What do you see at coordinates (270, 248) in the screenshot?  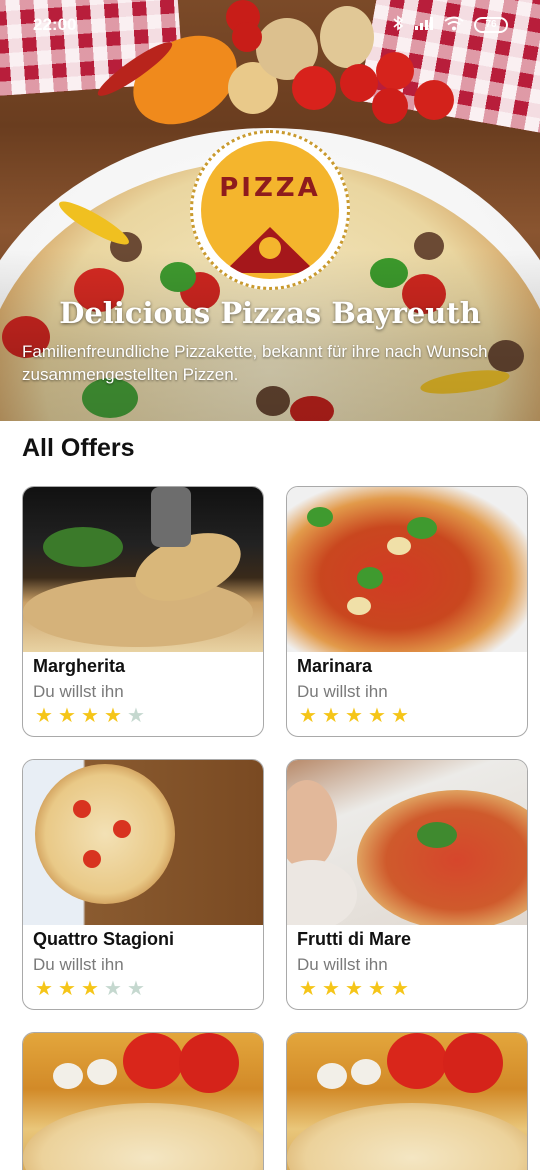 I see `logo-dot` at bounding box center [270, 248].